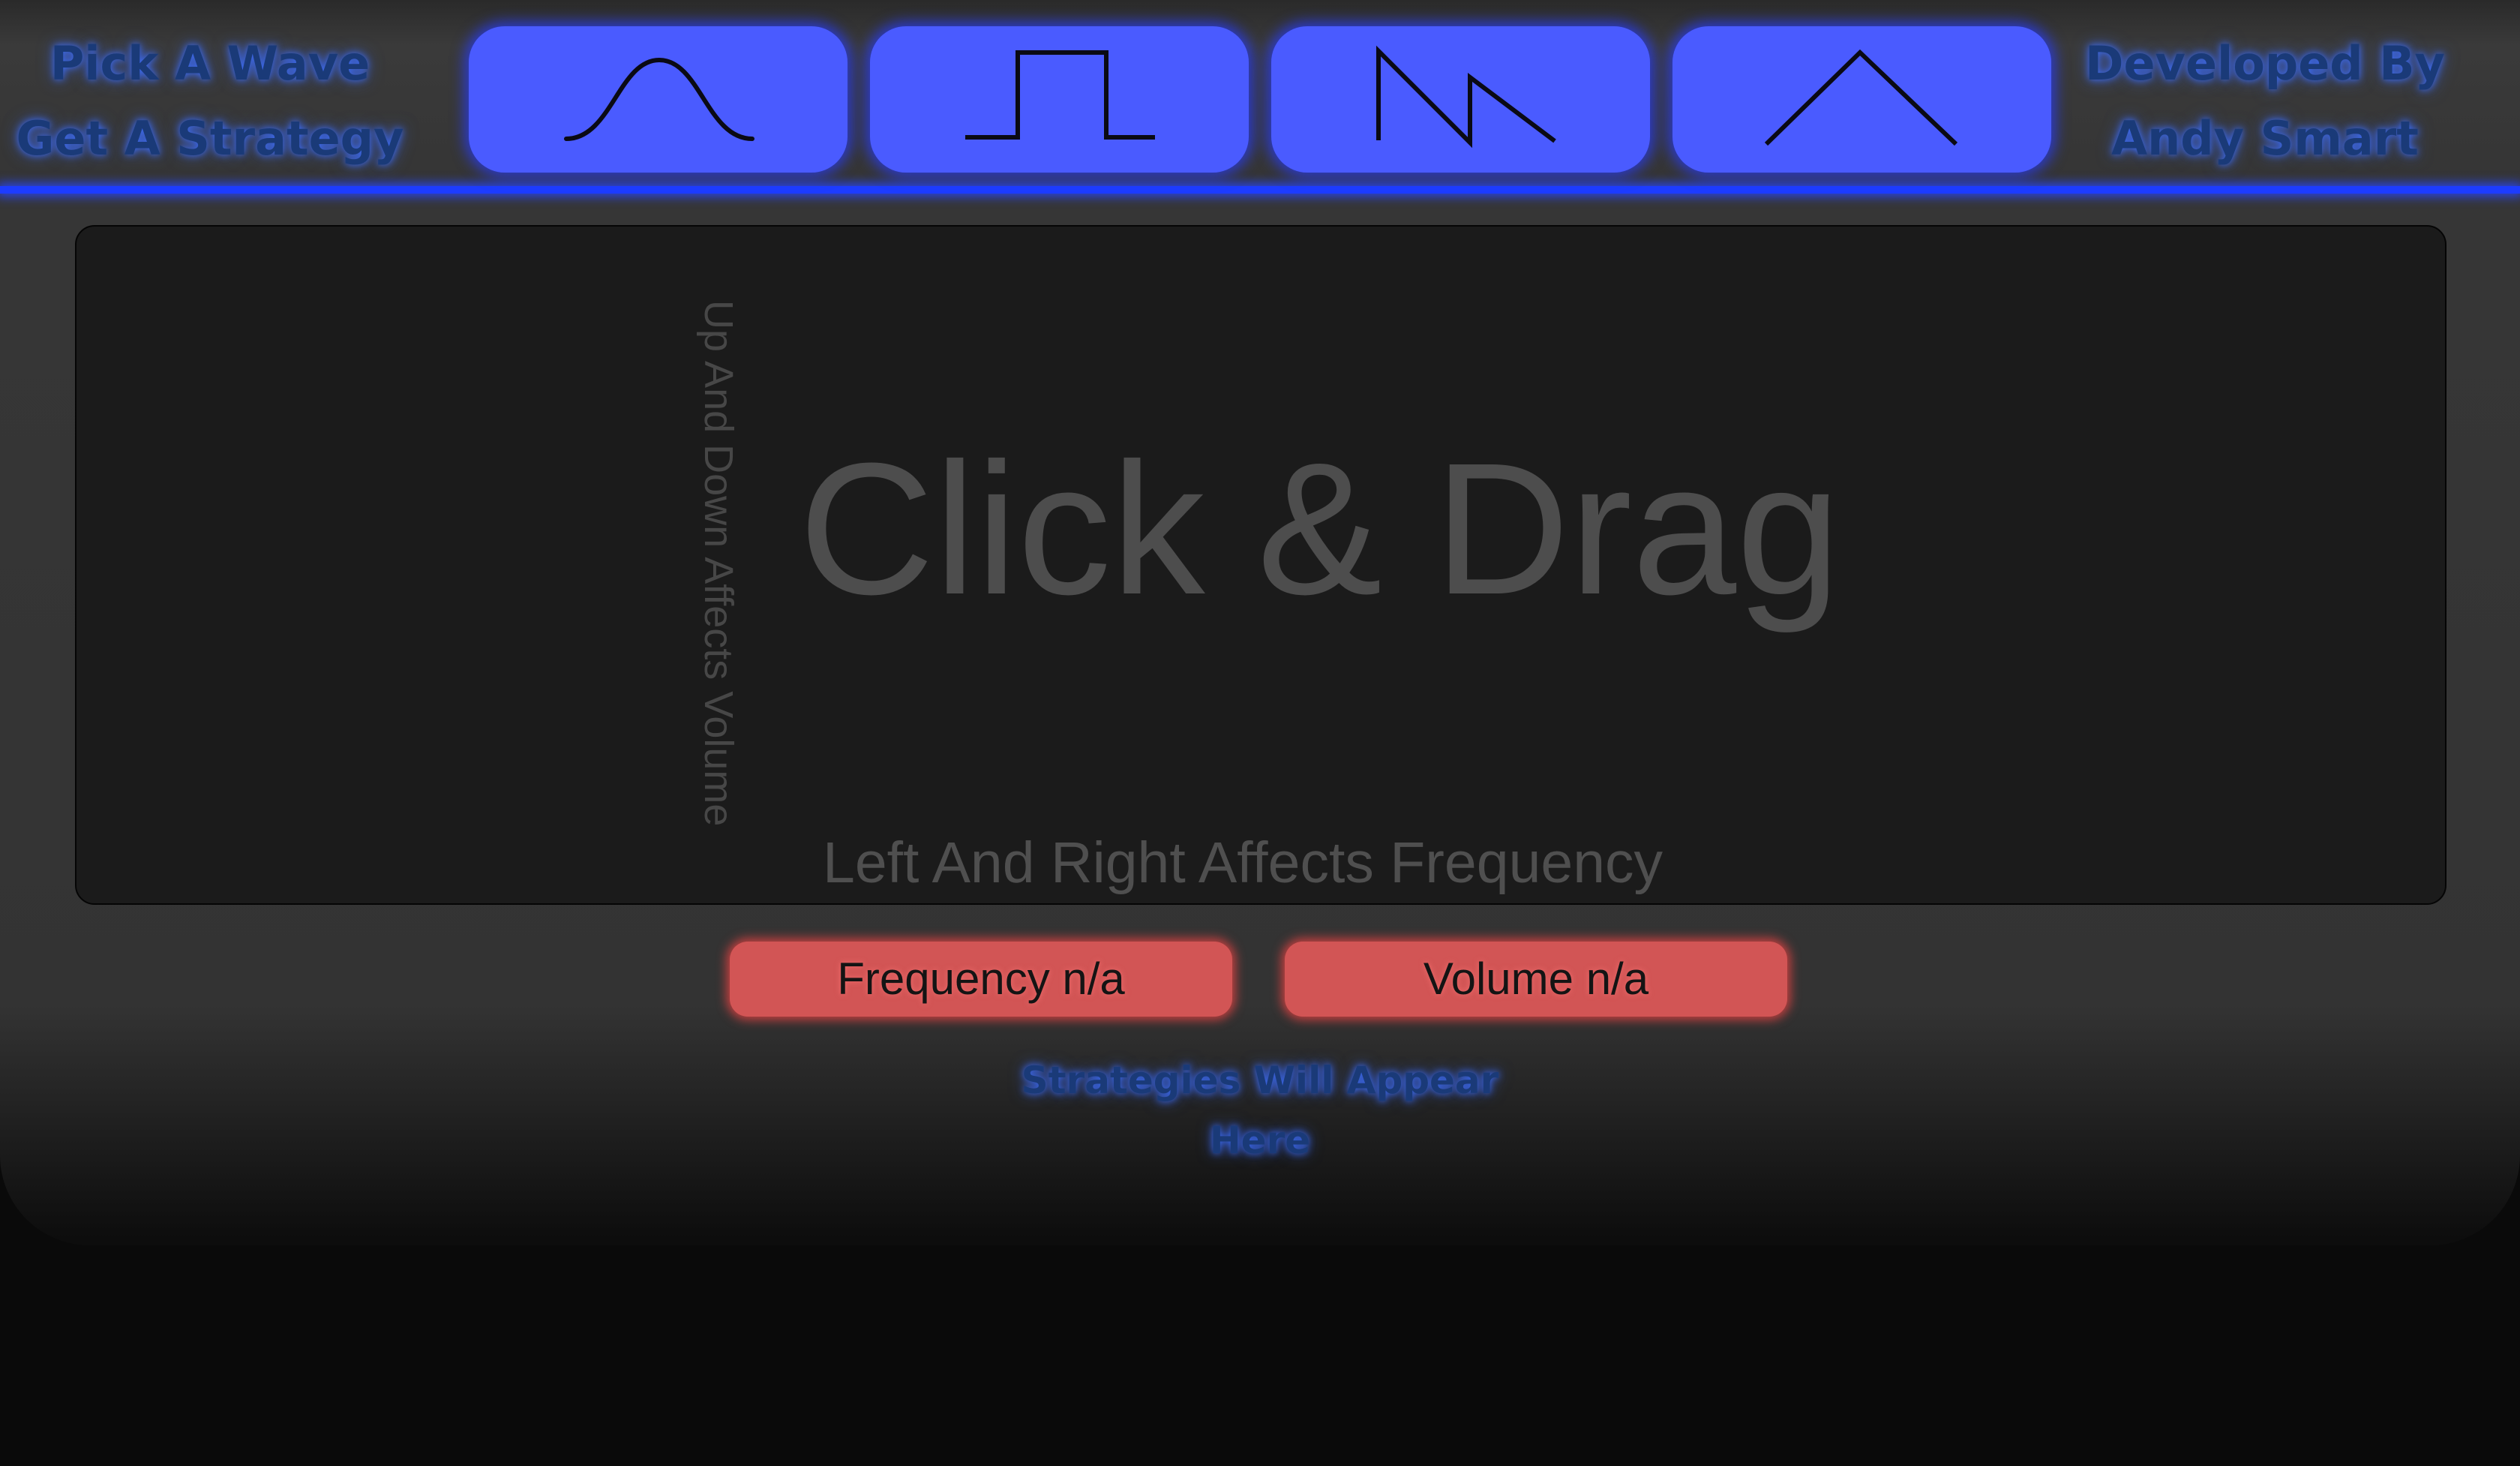  Describe the element at coordinates (718, 563) in the screenshot. I see `volume-axis-hint: Up And Down Affects Volume` at that location.